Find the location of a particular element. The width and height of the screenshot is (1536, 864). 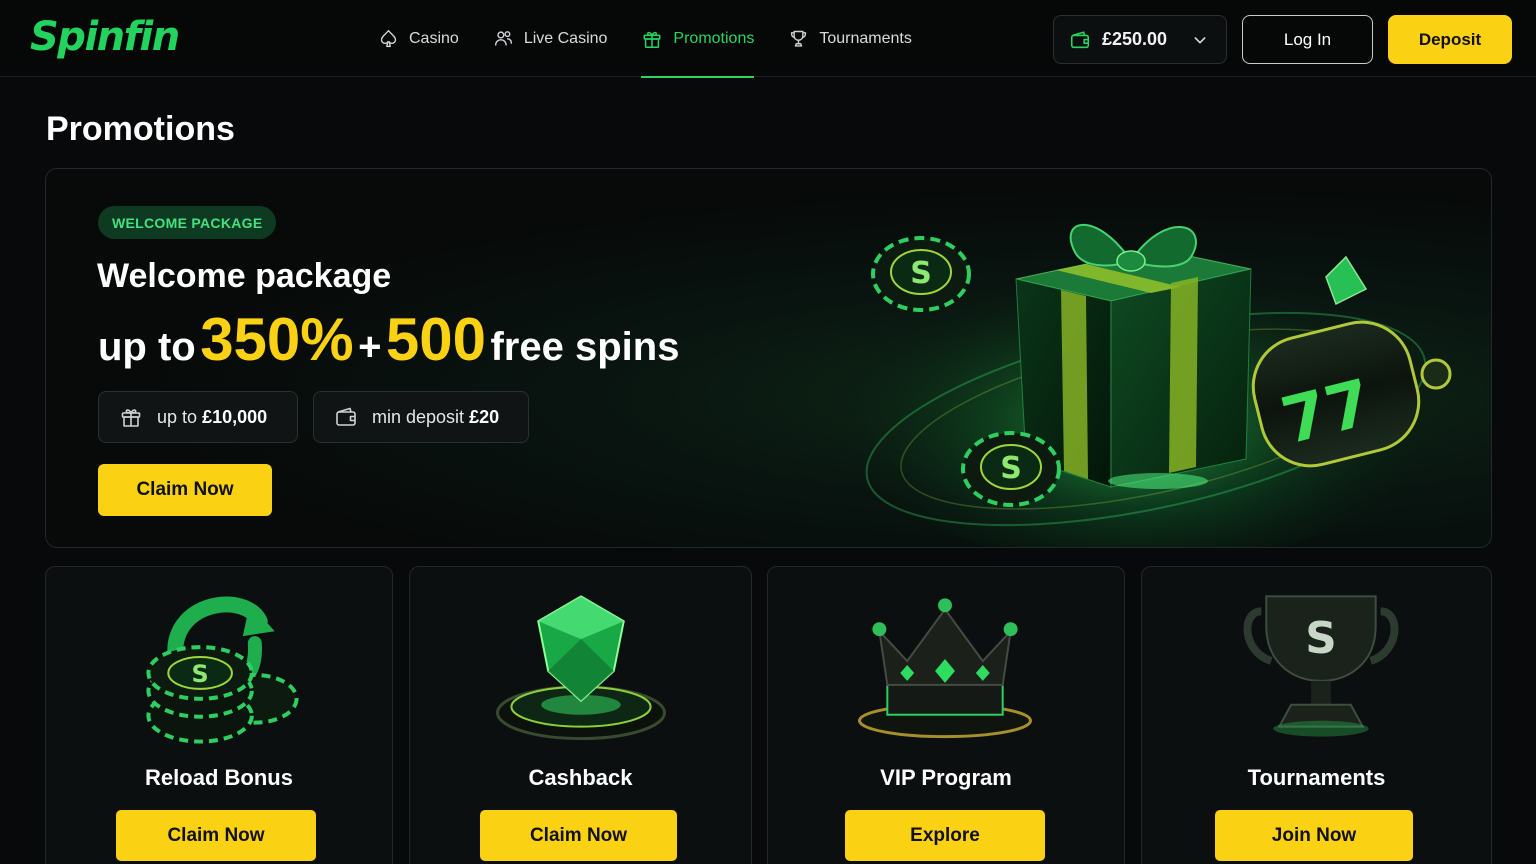

card-title: Reload Bonus is located at coordinates (219, 777).